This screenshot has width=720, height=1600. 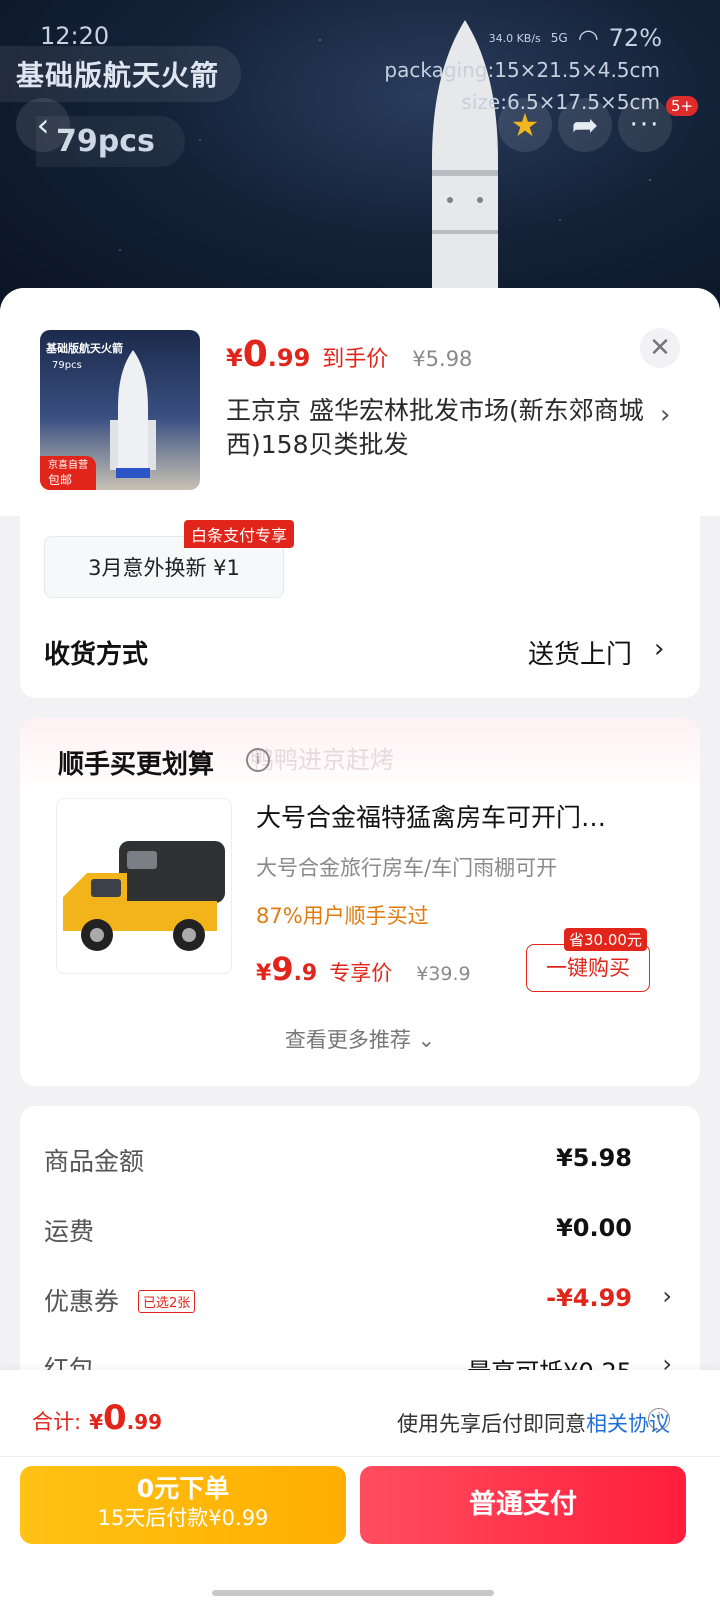 I want to click on price-tag: 专享价, so click(x=361, y=973).